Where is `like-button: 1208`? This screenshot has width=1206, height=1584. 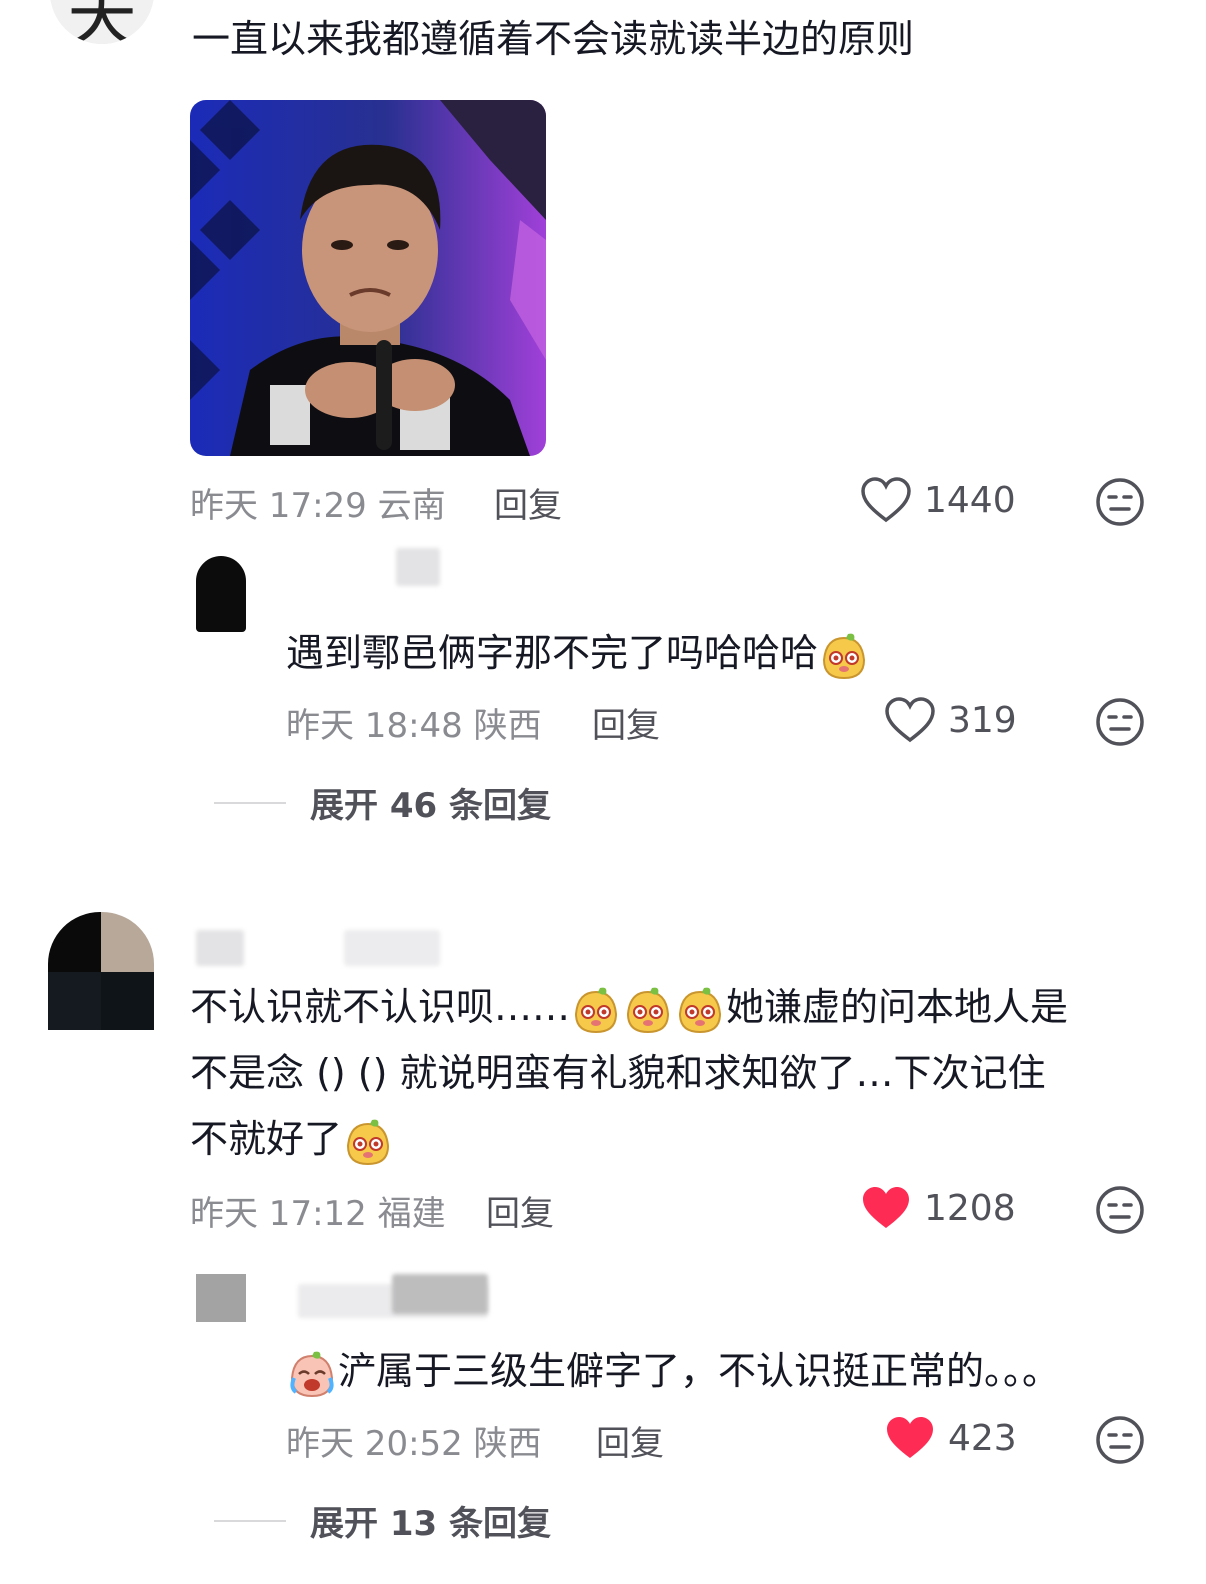
like-button: 1208 is located at coordinates (938, 1208).